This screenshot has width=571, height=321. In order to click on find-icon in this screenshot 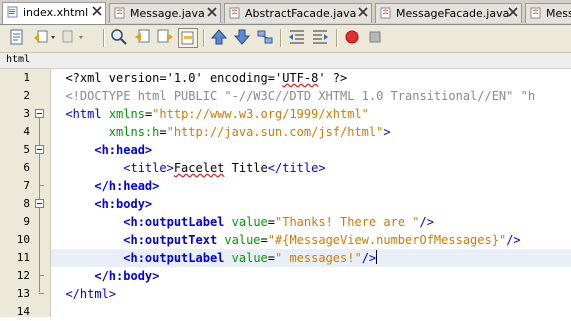, I will do `click(119, 37)`.